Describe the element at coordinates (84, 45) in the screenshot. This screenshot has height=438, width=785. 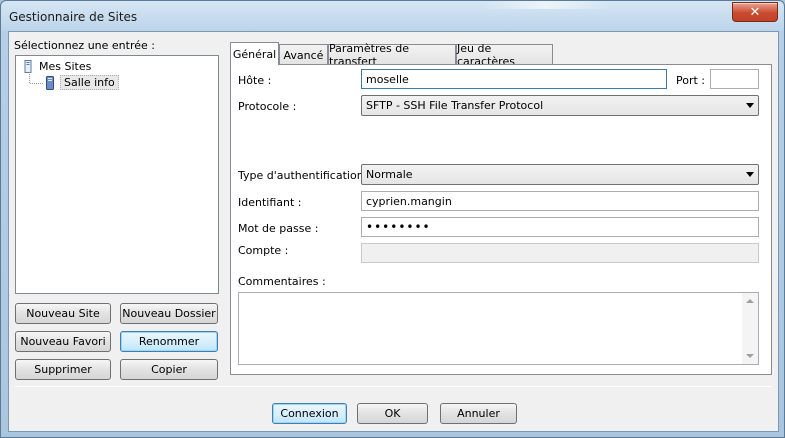
I see `select-entry-label: Sélectionnez une entrée :` at that location.